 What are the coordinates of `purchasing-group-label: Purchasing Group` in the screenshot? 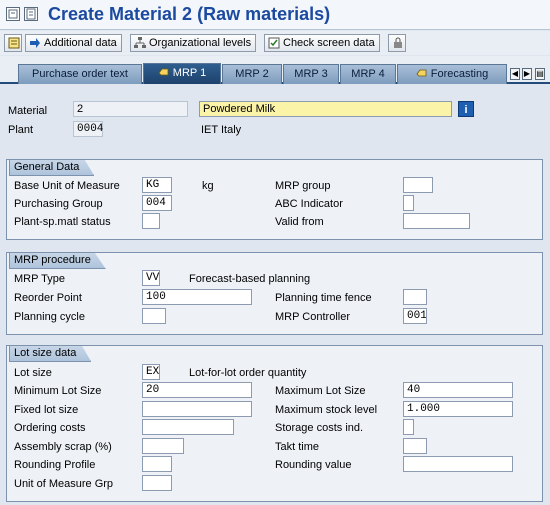 It's located at (58, 204).